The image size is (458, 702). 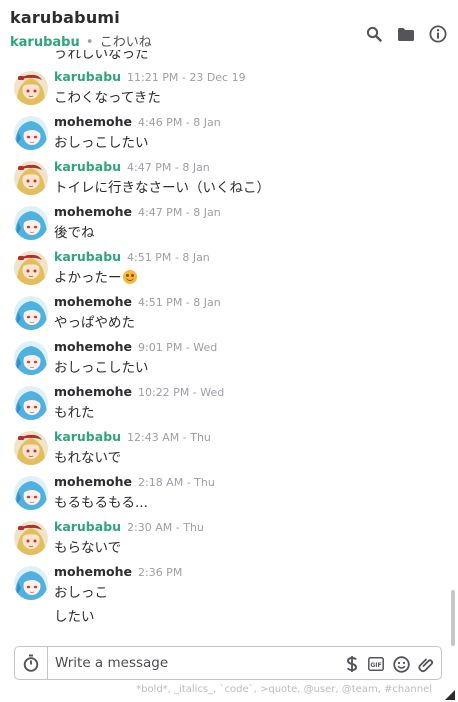 I want to click on channel-title: karubabumi, so click(x=65, y=17).